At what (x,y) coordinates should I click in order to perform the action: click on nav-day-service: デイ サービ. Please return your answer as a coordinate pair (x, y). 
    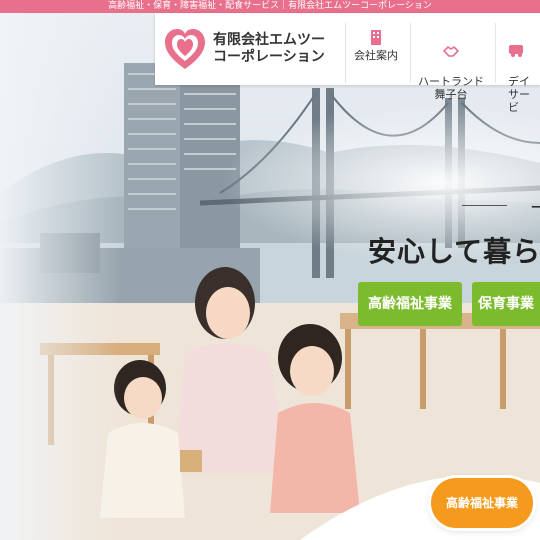
    Looking at the image, I should click on (517, 68).